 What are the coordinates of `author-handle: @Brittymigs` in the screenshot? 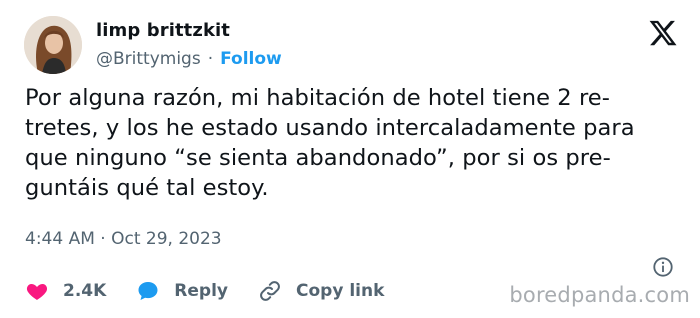 It's located at (148, 59).